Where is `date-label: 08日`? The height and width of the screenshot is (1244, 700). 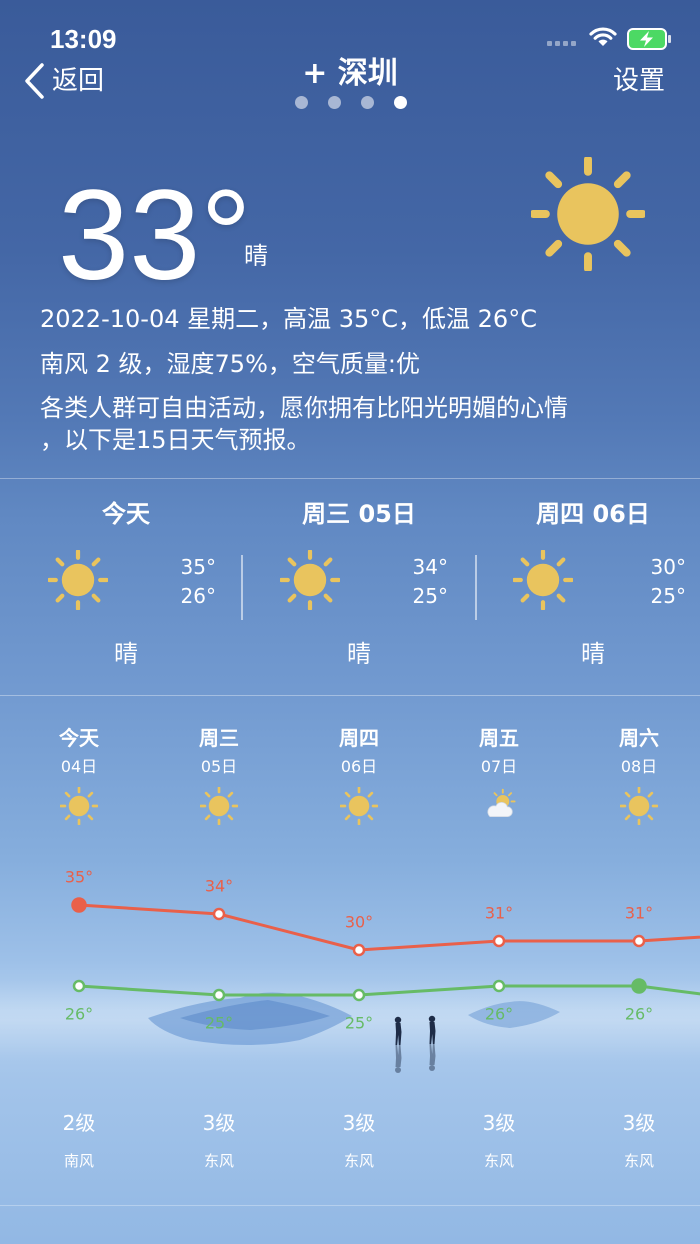 date-label: 08日 is located at coordinates (639, 766).